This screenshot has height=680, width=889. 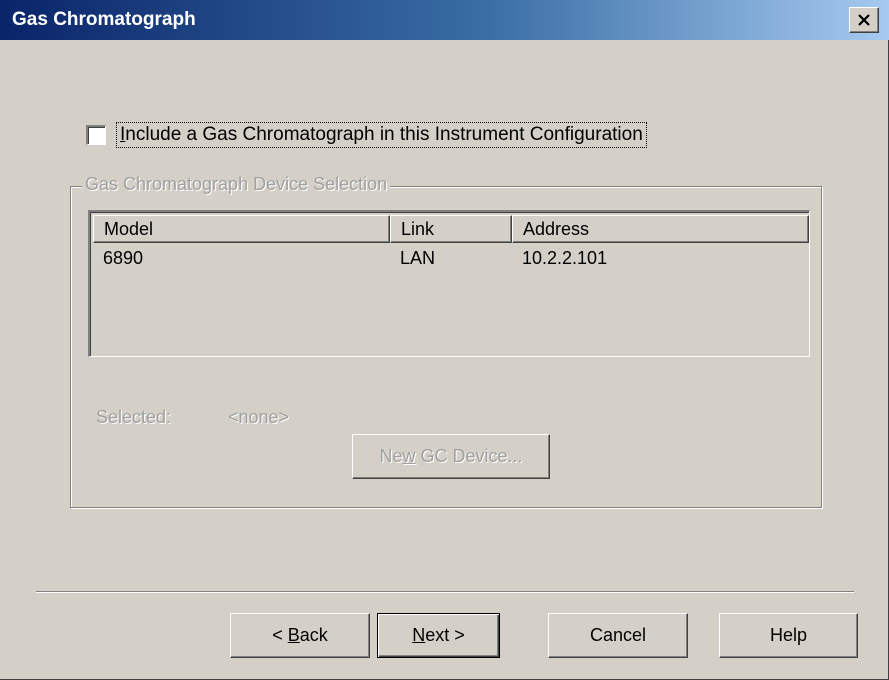 What do you see at coordinates (123, 258) in the screenshot?
I see `cell-model: 6890` at bounding box center [123, 258].